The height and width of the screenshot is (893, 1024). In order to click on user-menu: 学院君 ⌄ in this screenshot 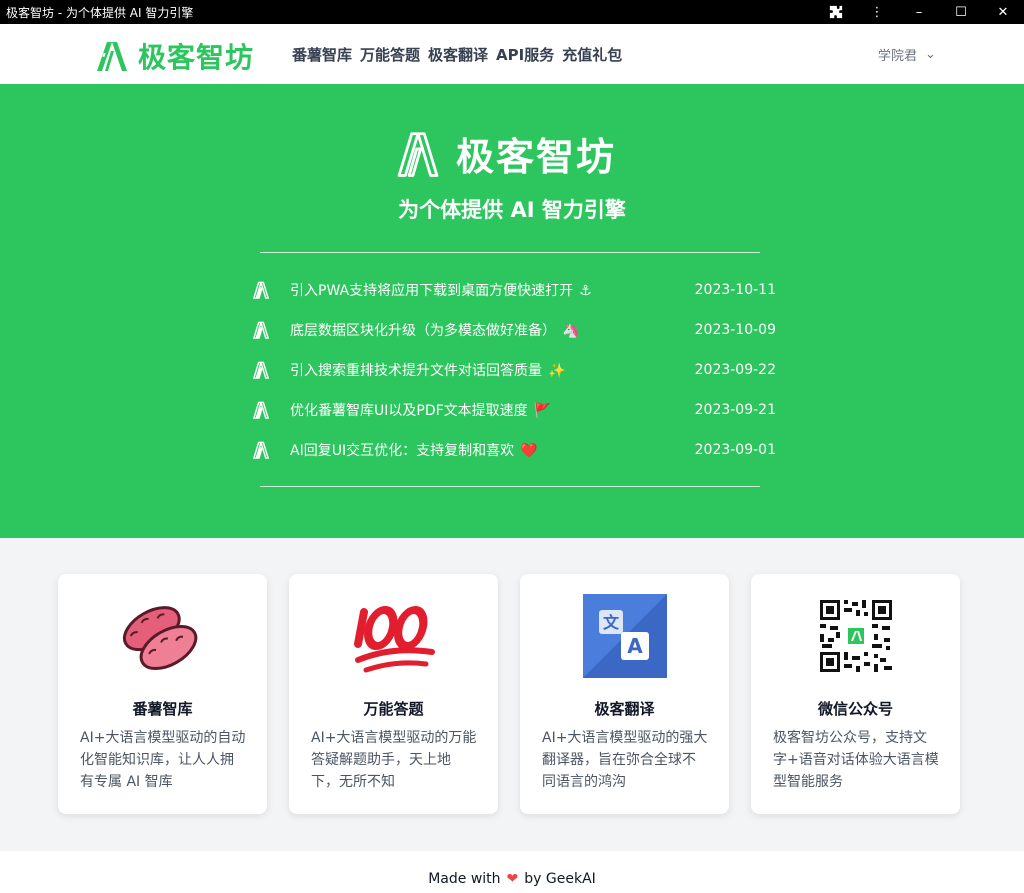, I will do `click(907, 54)`.